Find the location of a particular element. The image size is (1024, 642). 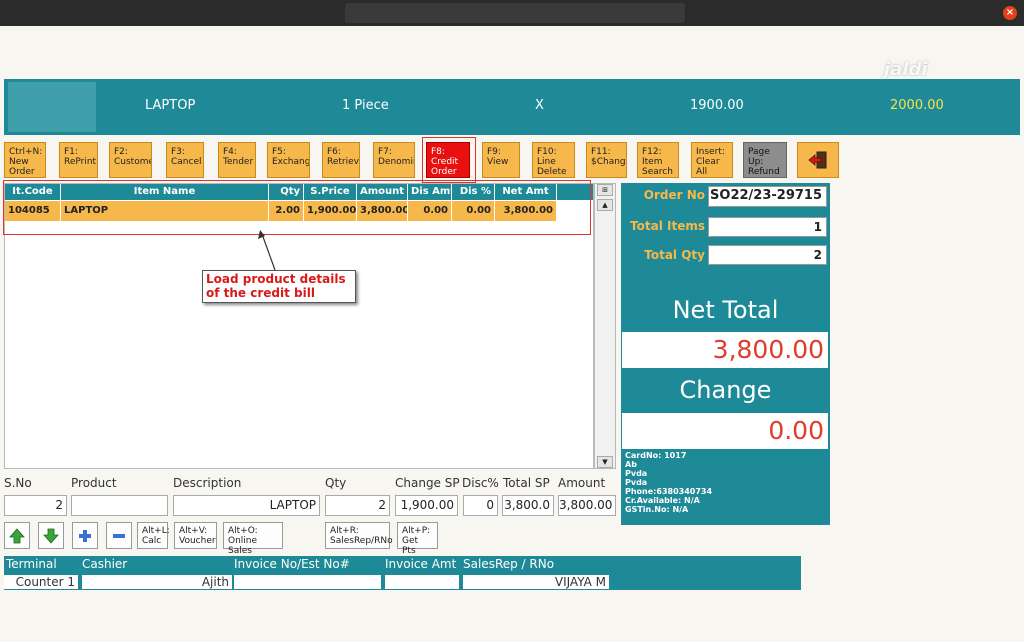

scroll-down-icon: ▼ is located at coordinates (605, 462).